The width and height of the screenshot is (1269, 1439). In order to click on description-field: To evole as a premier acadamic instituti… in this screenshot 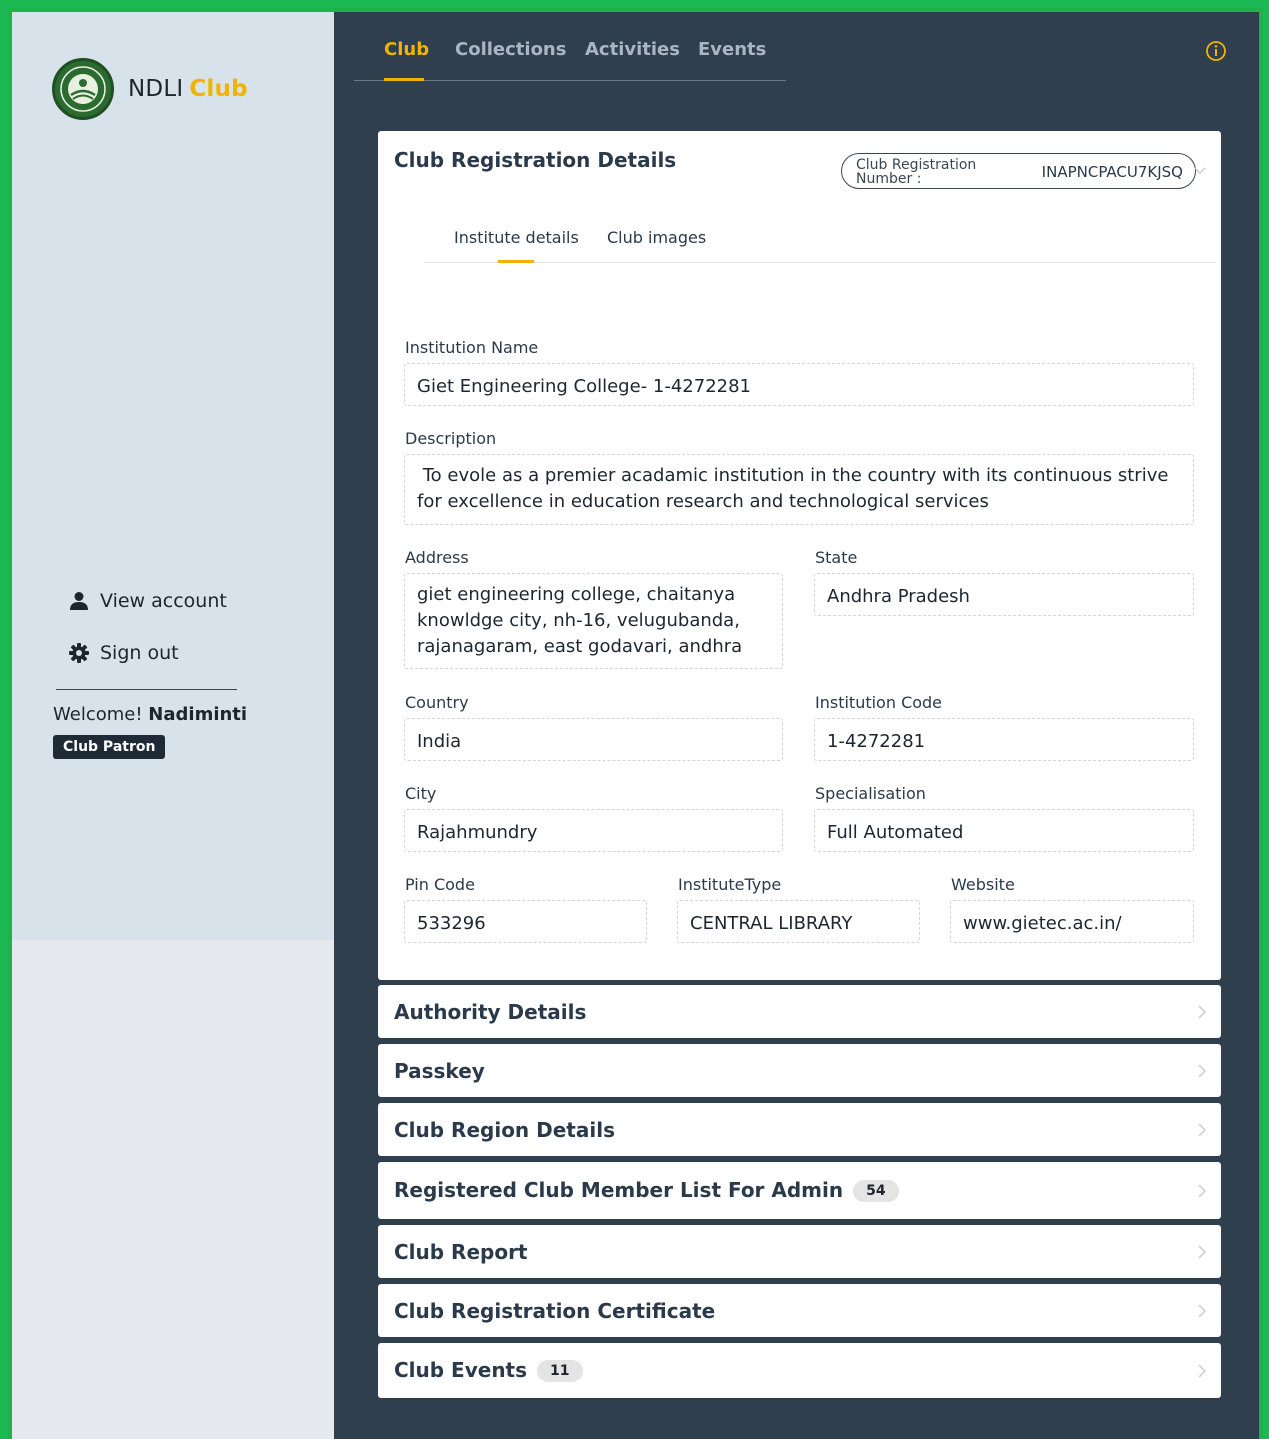, I will do `click(799, 489)`.